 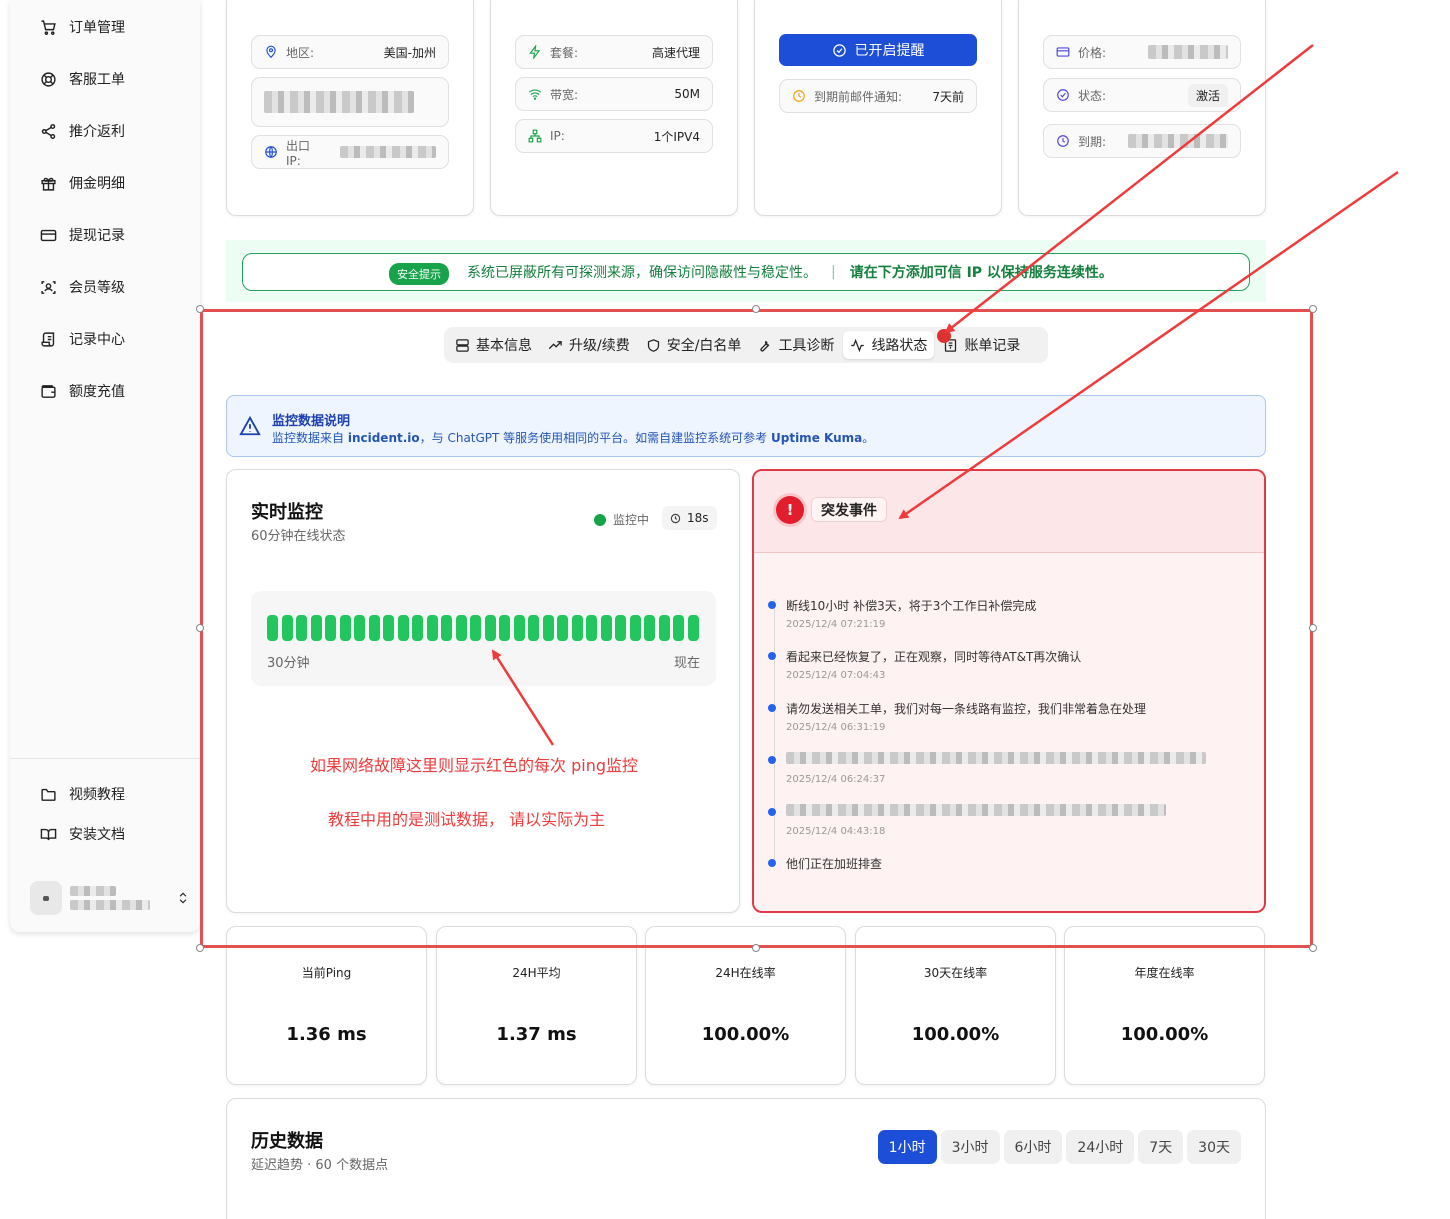 I want to click on sidebar-item-records: 记录中心, so click(x=82, y=339).